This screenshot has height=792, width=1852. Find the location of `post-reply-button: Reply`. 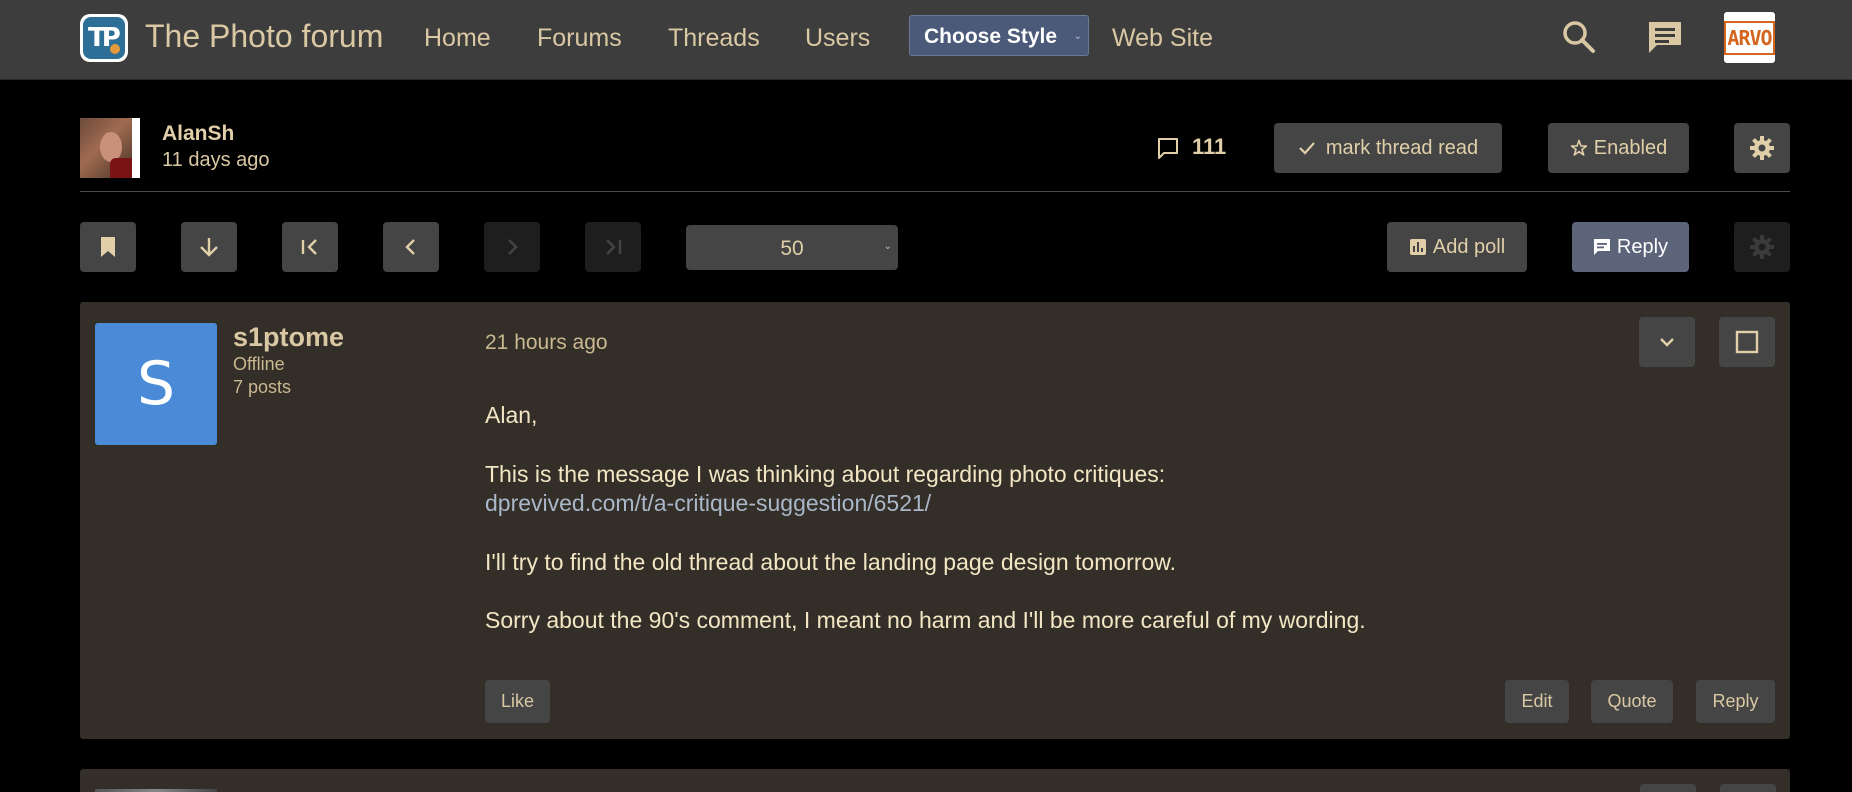

post-reply-button: Reply is located at coordinates (1735, 701).